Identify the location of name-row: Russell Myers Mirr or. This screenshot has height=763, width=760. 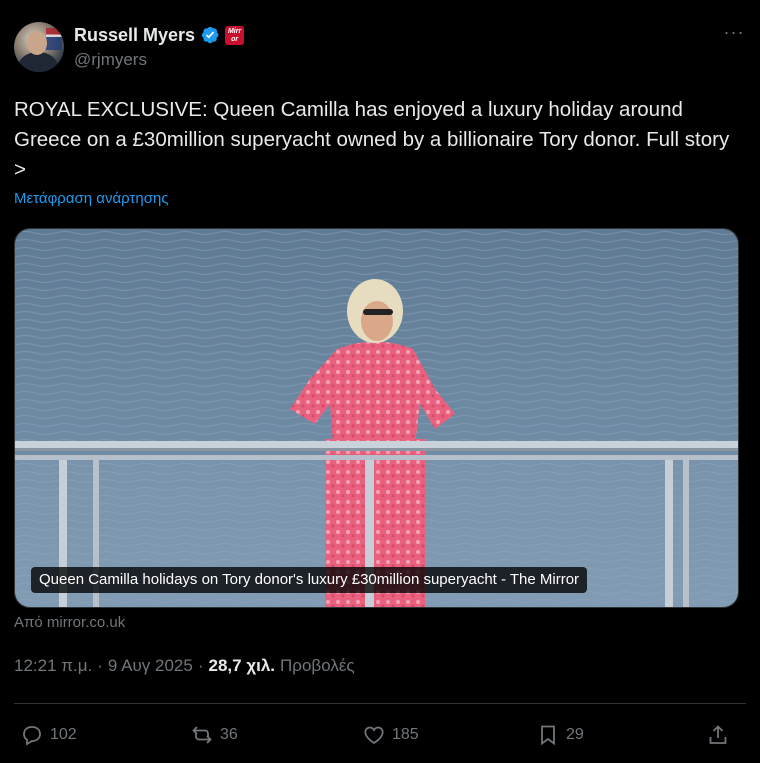
(159, 35).